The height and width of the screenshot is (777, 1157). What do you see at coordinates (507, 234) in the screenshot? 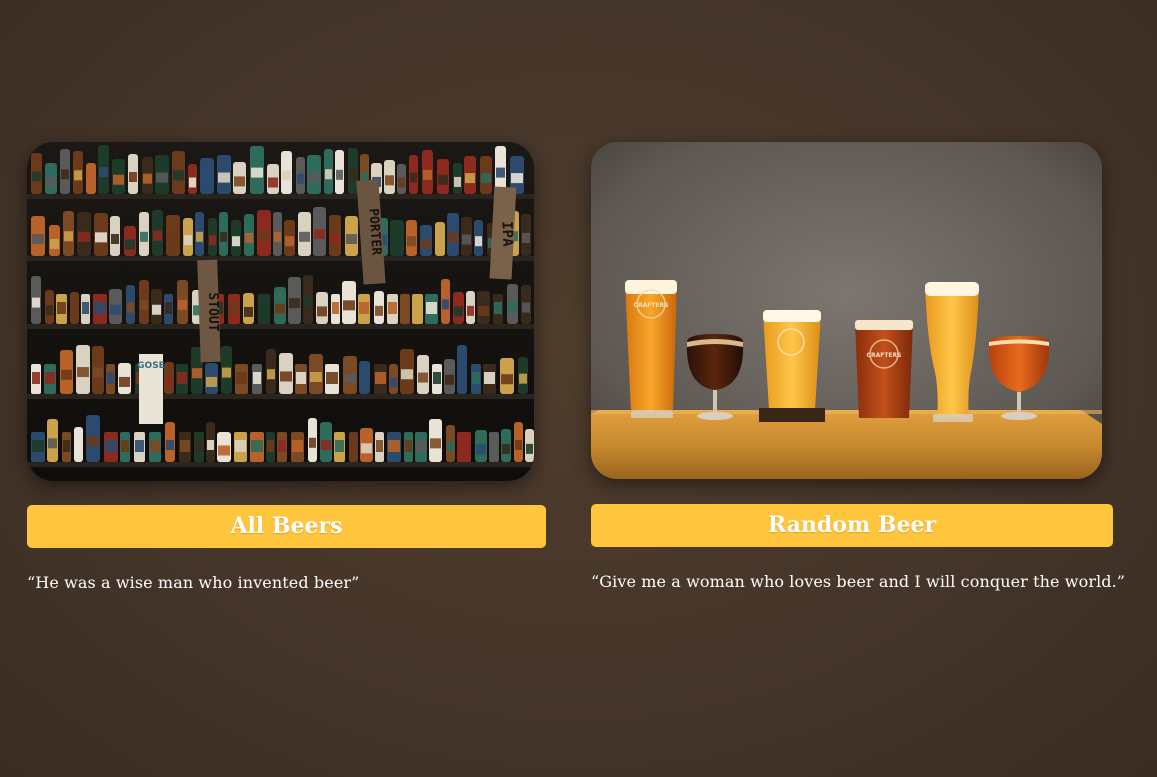
I see `svg-text: IPA` at bounding box center [507, 234].